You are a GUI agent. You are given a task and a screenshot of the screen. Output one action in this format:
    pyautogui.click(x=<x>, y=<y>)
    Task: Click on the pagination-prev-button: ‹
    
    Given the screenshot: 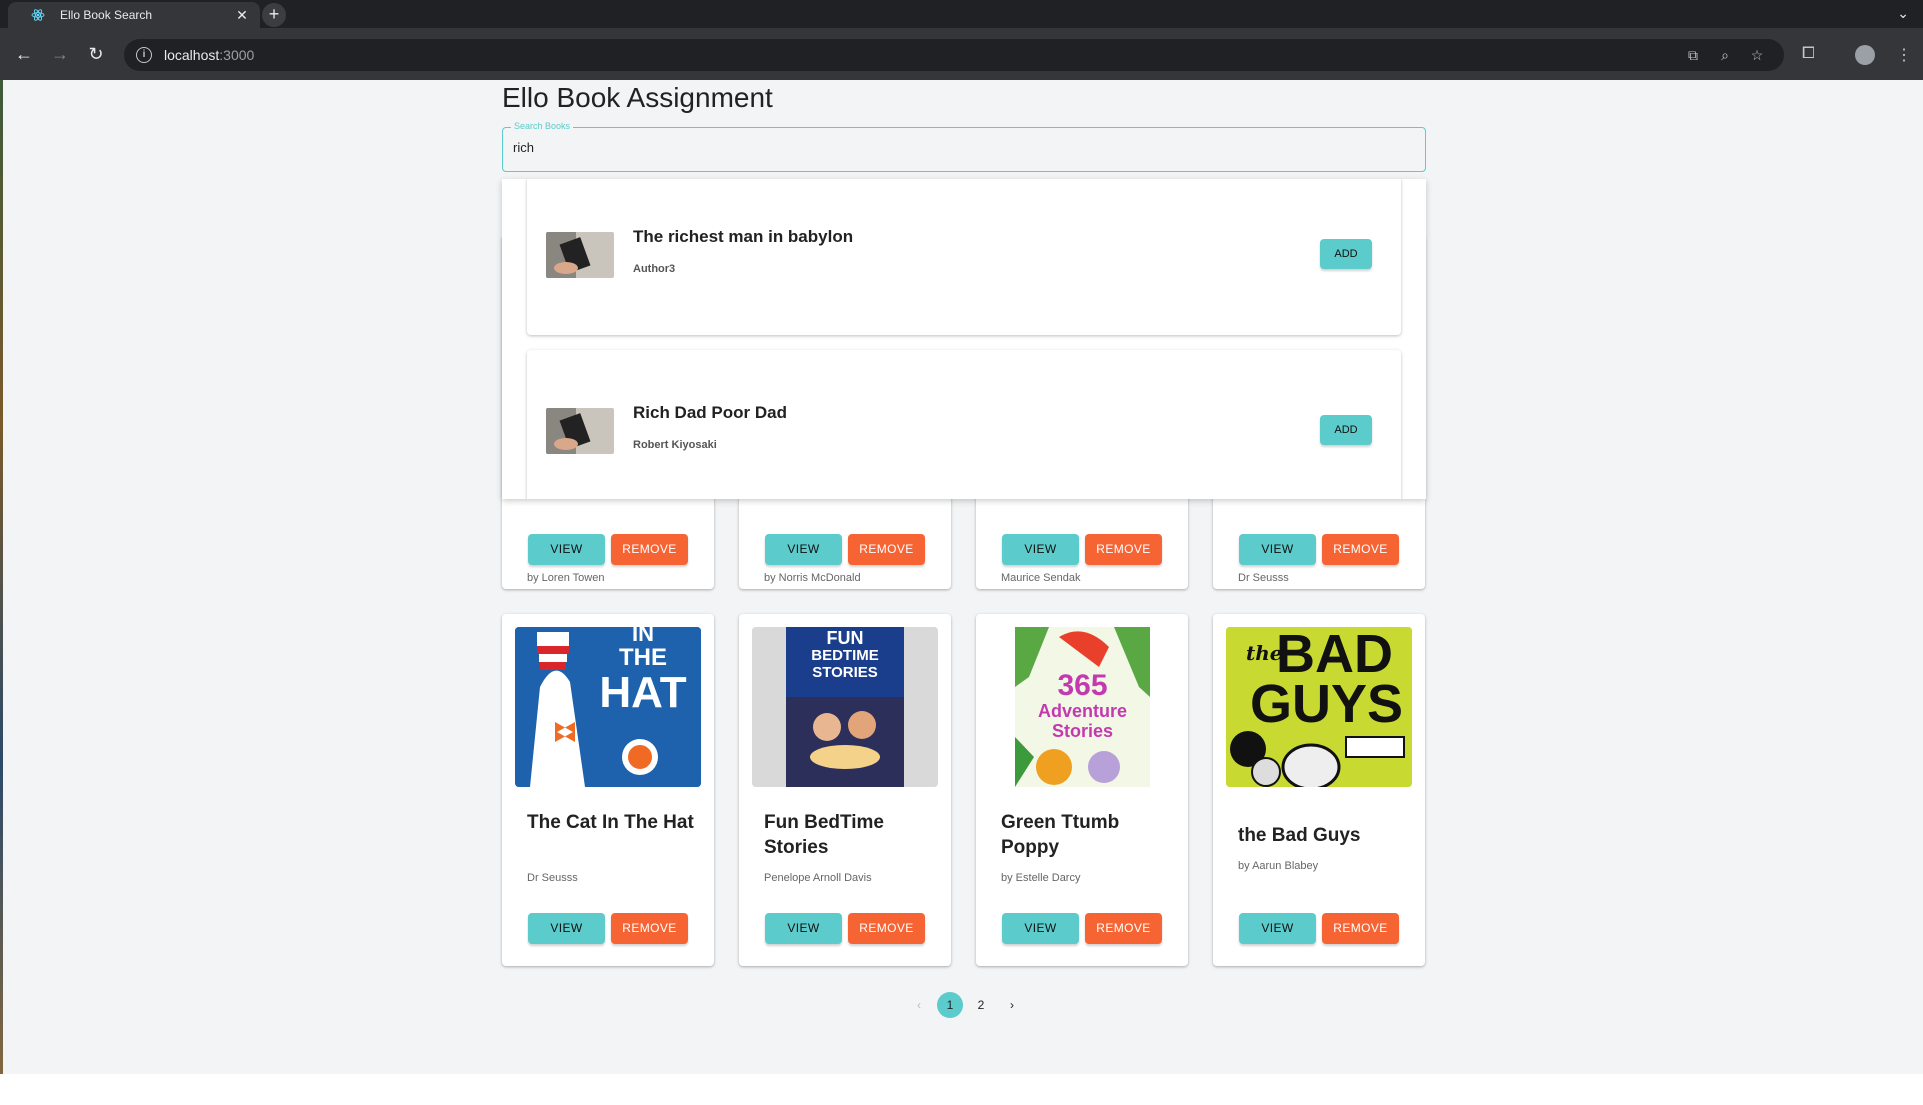 What is the action you would take?
    pyautogui.click(x=919, y=1005)
    